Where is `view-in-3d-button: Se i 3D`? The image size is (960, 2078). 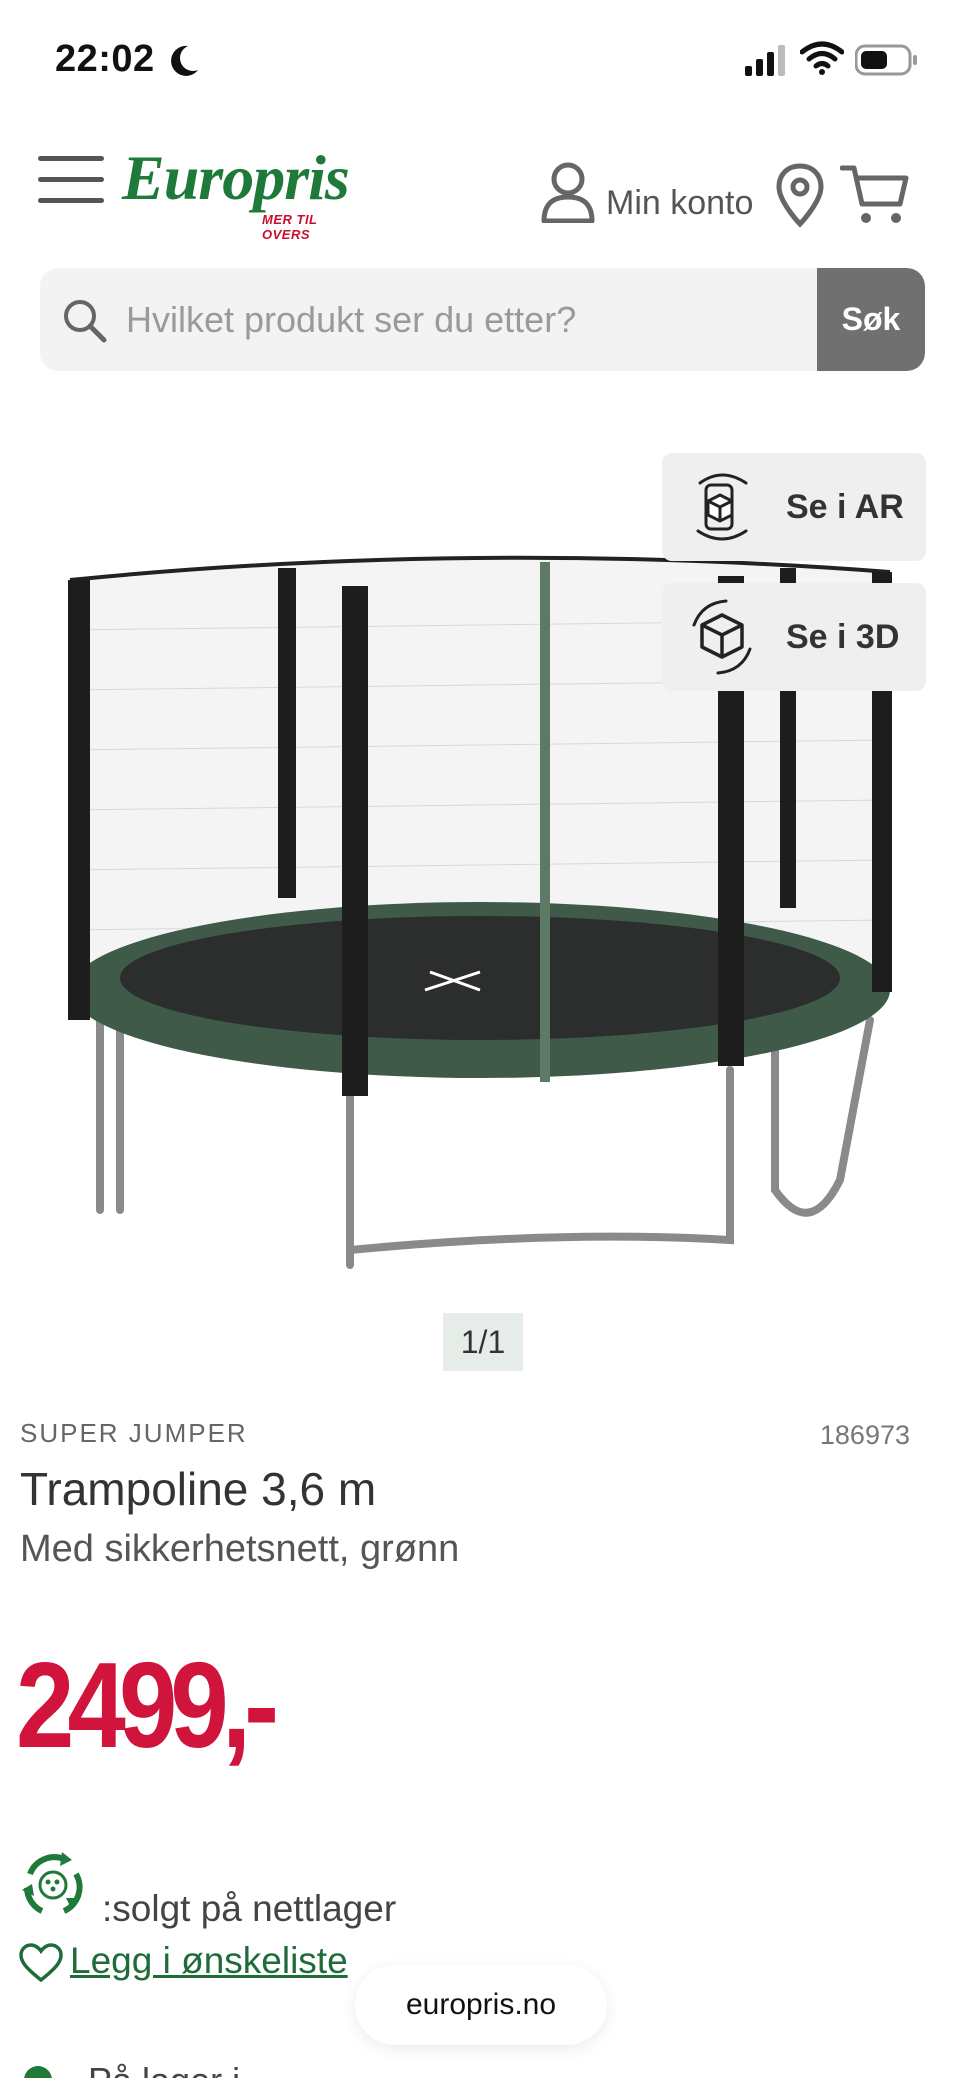 view-in-3d-button: Se i 3D is located at coordinates (794, 637).